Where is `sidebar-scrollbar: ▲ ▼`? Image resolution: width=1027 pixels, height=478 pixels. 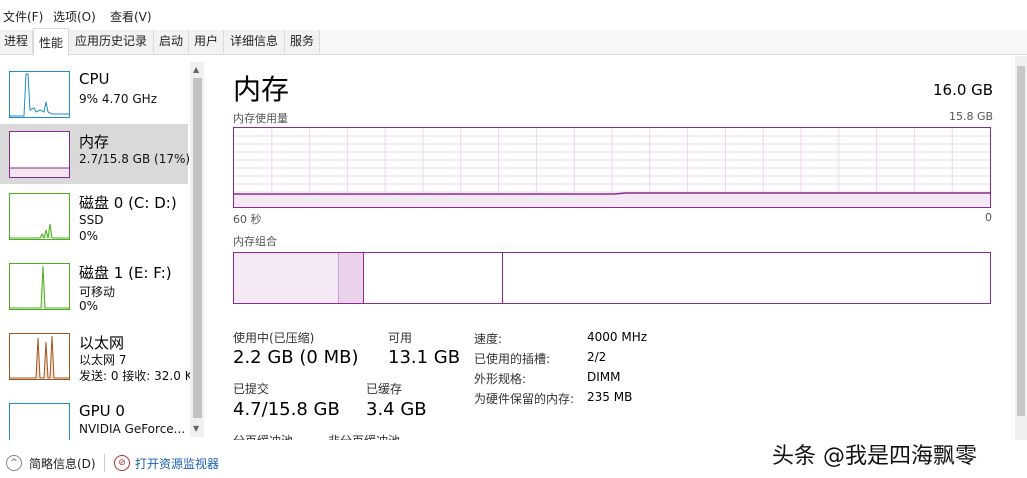 sidebar-scrollbar: ▲ ▼ is located at coordinates (197, 249).